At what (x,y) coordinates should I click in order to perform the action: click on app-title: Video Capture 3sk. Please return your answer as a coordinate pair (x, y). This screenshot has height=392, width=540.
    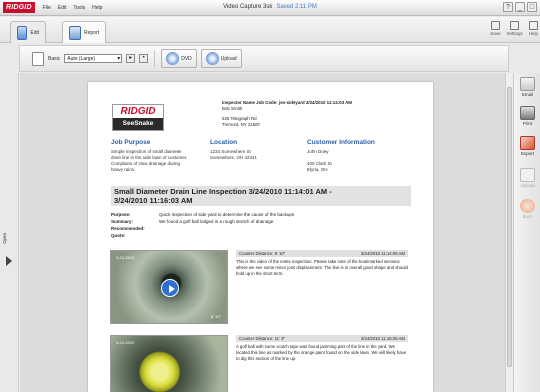
    Looking at the image, I should click on (248, 7).